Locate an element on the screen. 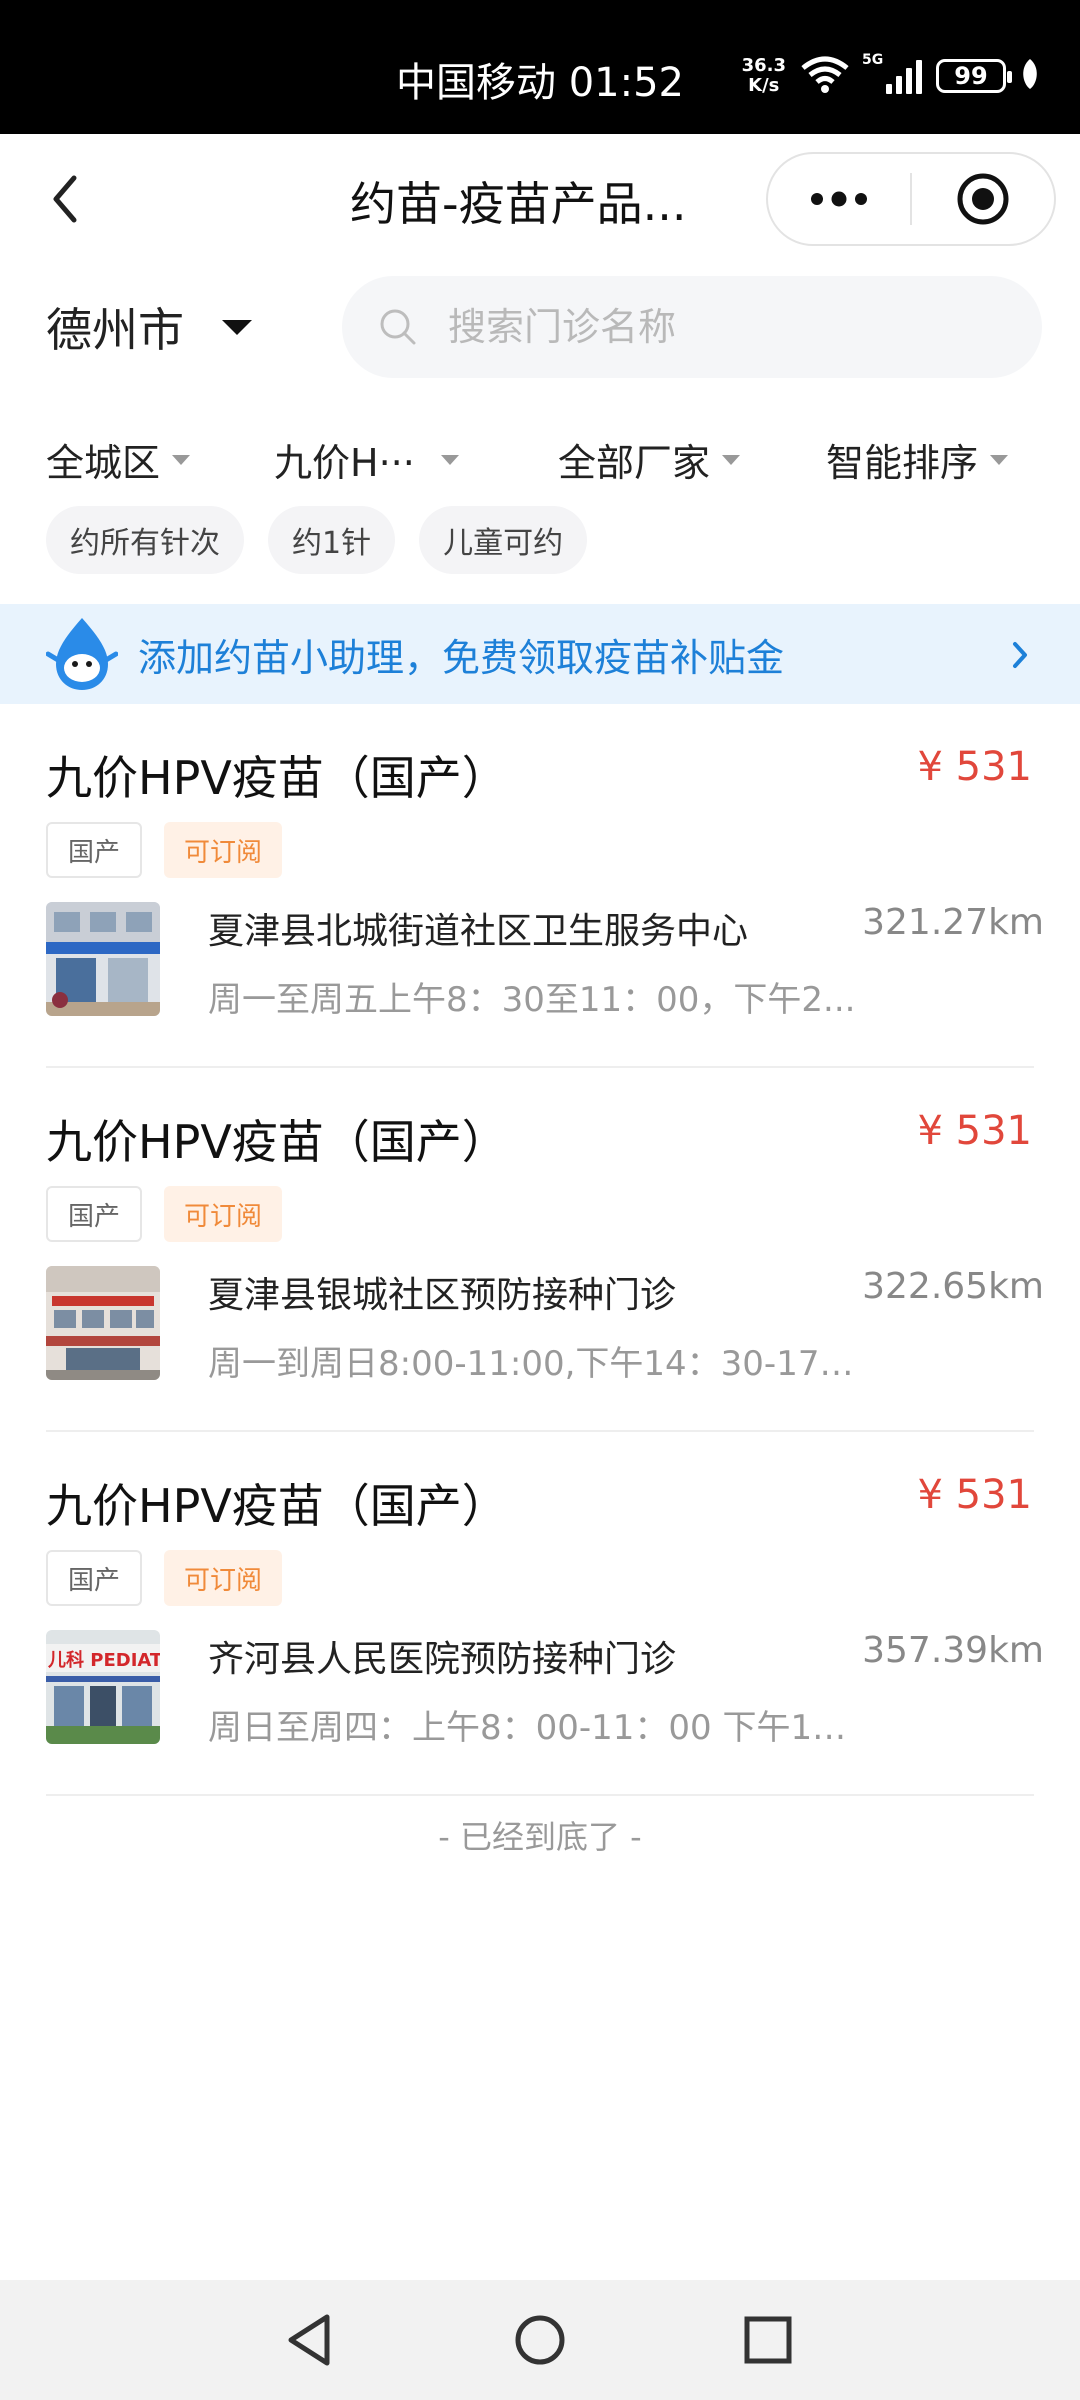 The width and height of the screenshot is (1080, 2400). filter-district-label: 全城区 is located at coordinates (103, 463).